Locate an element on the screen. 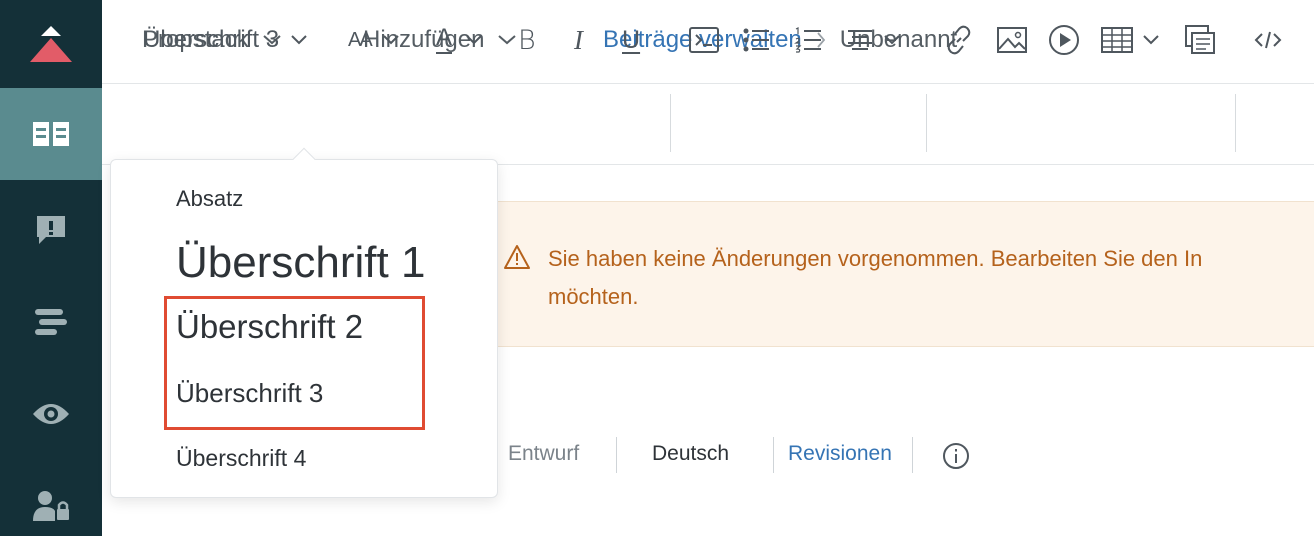 The width and height of the screenshot is (1314, 552). font-color-button: A is located at coordinates (459, 40).